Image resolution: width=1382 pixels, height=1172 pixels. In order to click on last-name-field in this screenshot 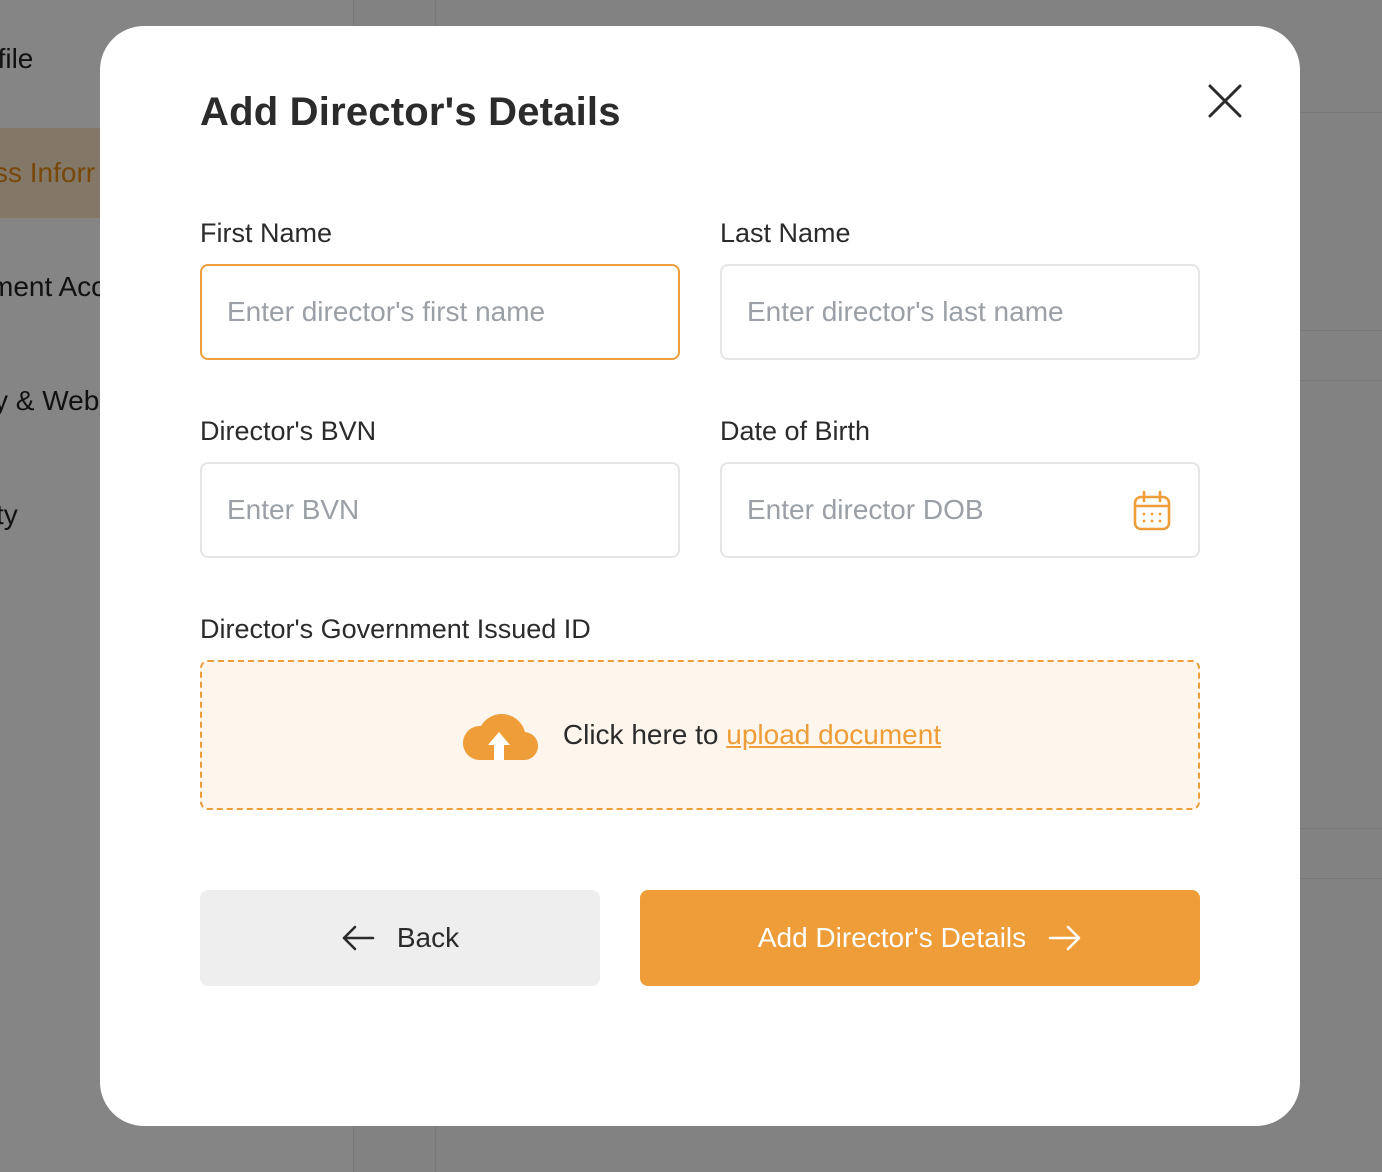, I will do `click(960, 312)`.